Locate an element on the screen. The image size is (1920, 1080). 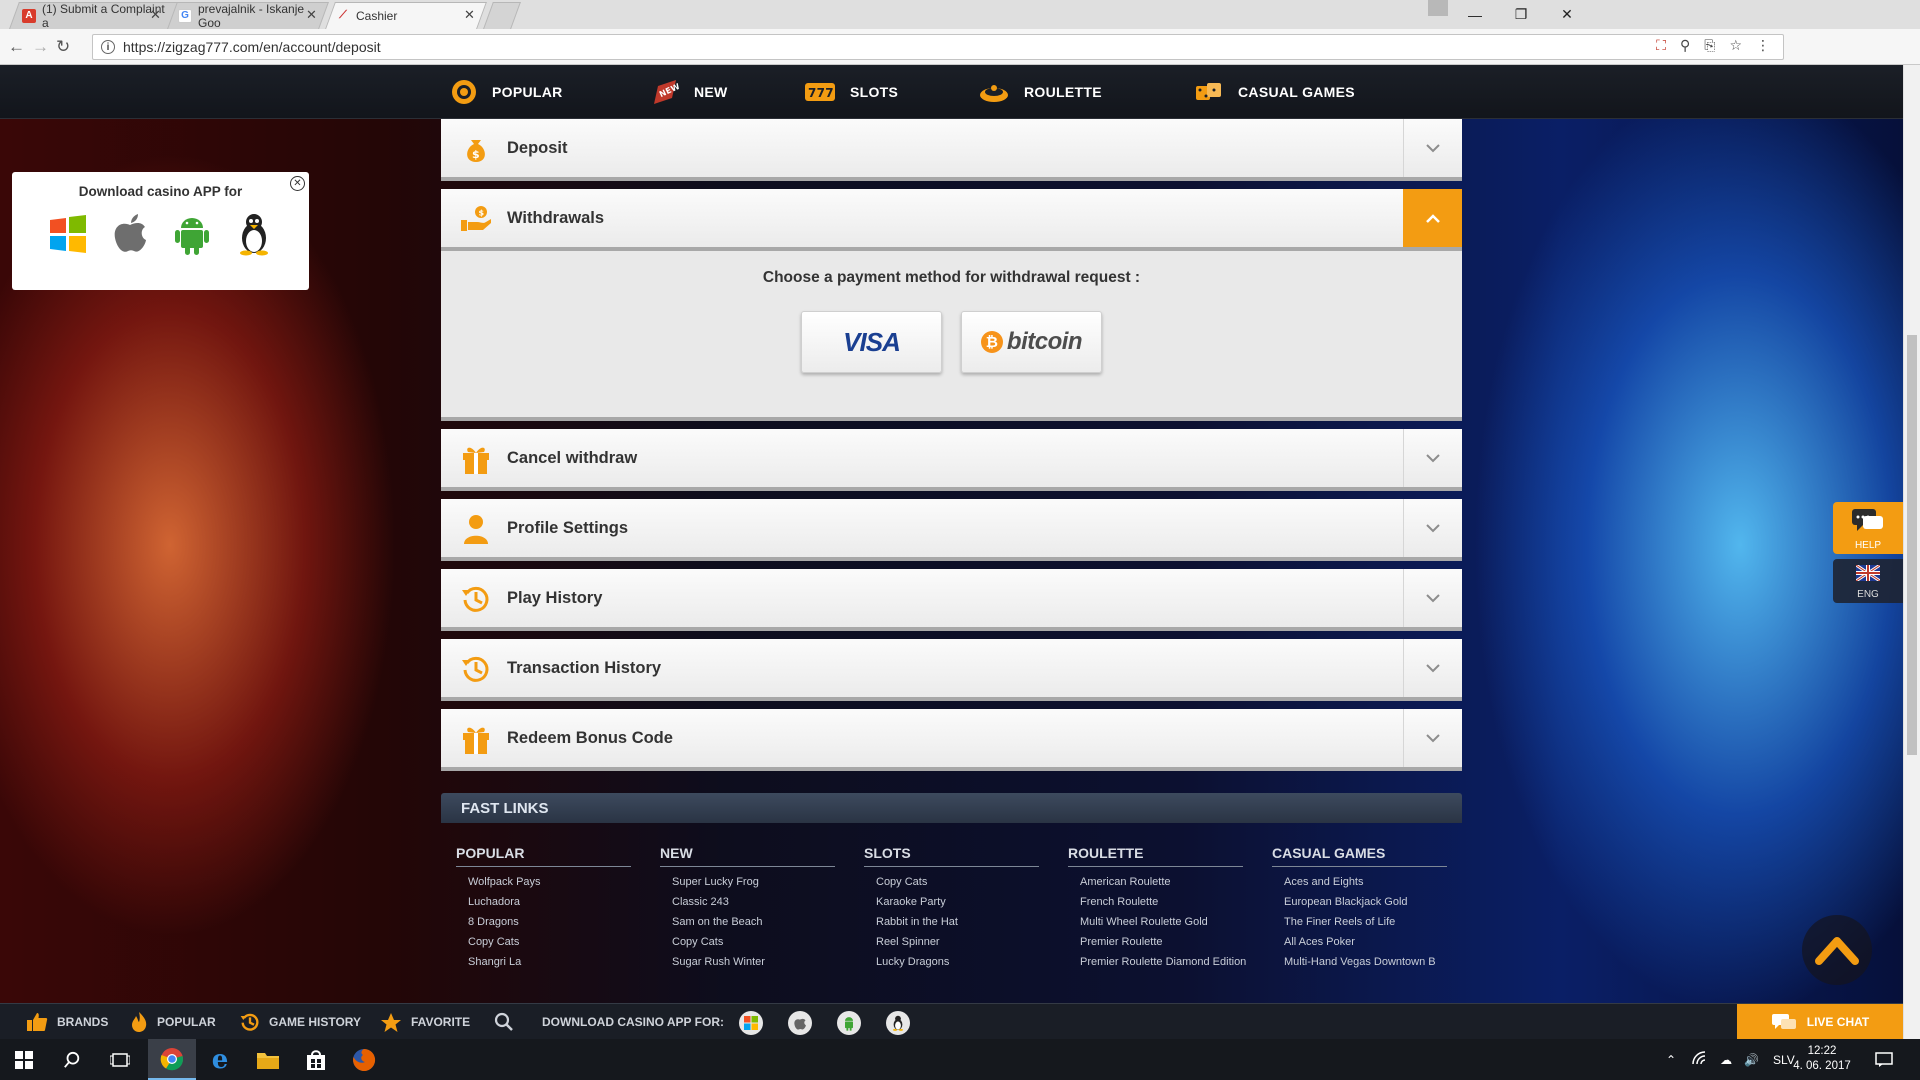
fast-link: European Blackjack Gold is located at coordinates (1365, 902).